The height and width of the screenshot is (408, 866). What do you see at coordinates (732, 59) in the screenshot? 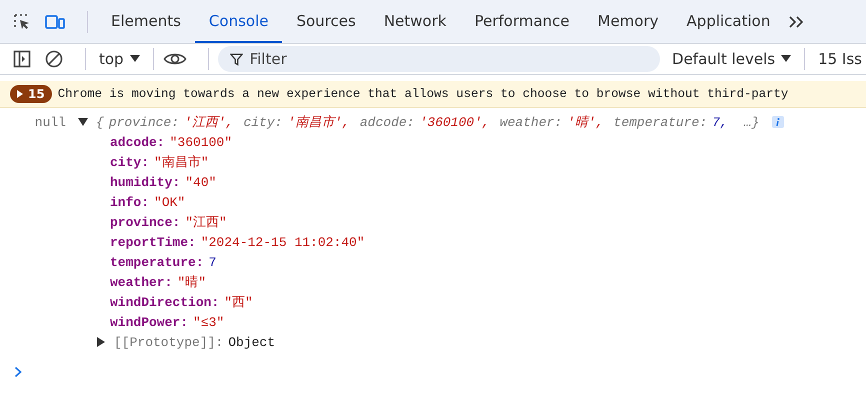
I see `levels-dropdown: Default levels` at bounding box center [732, 59].